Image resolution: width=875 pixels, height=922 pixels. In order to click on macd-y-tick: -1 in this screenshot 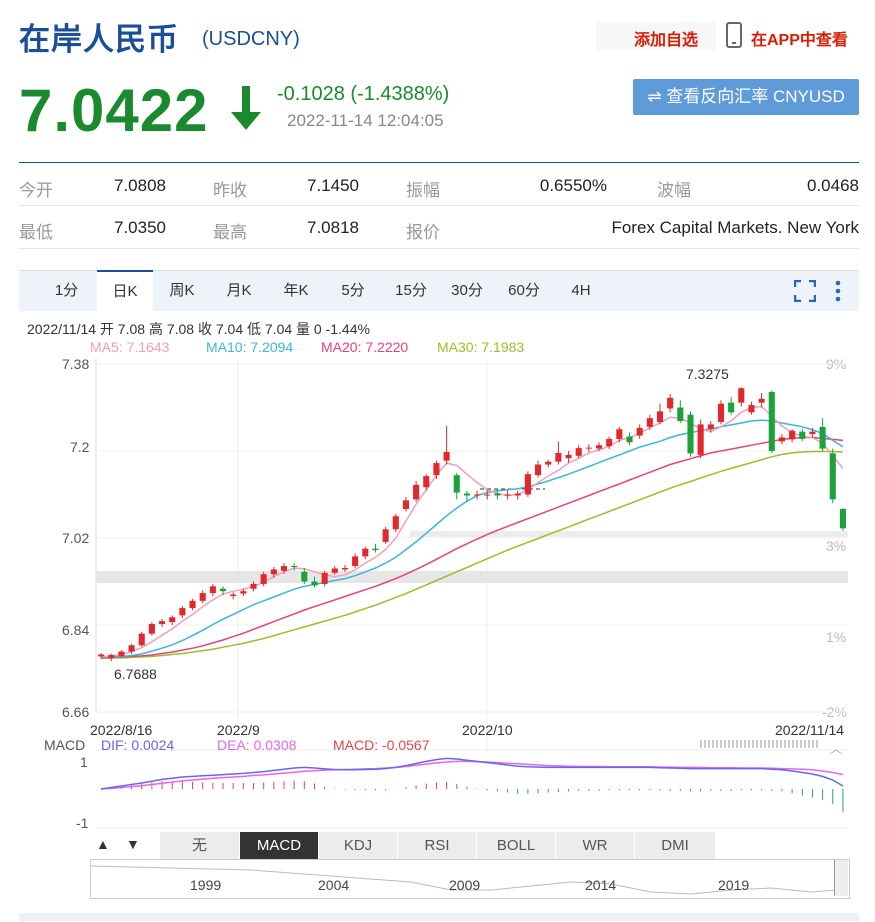, I will do `click(82, 823)`.